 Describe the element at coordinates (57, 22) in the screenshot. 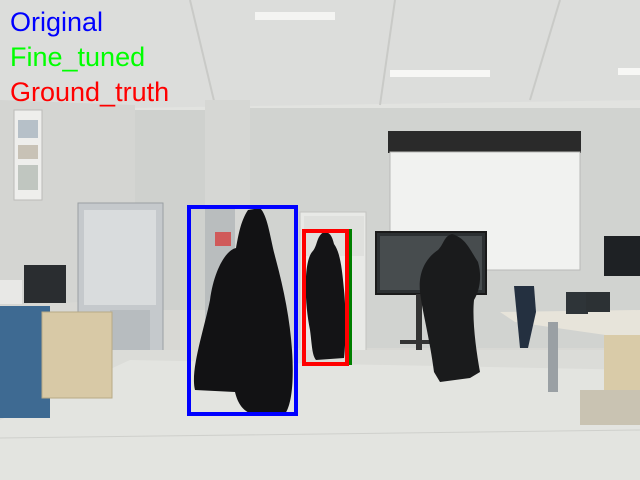

I see `legend-original-label: Original` at that location.